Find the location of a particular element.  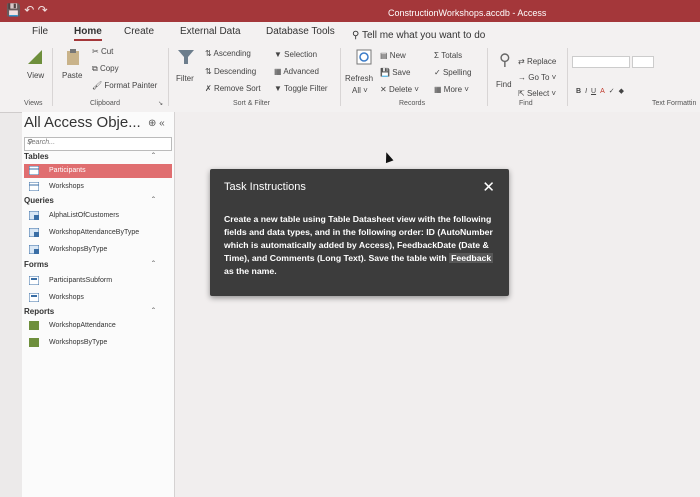

select-button: ⇱ Select ˅ is located at coordinates (537, 93).